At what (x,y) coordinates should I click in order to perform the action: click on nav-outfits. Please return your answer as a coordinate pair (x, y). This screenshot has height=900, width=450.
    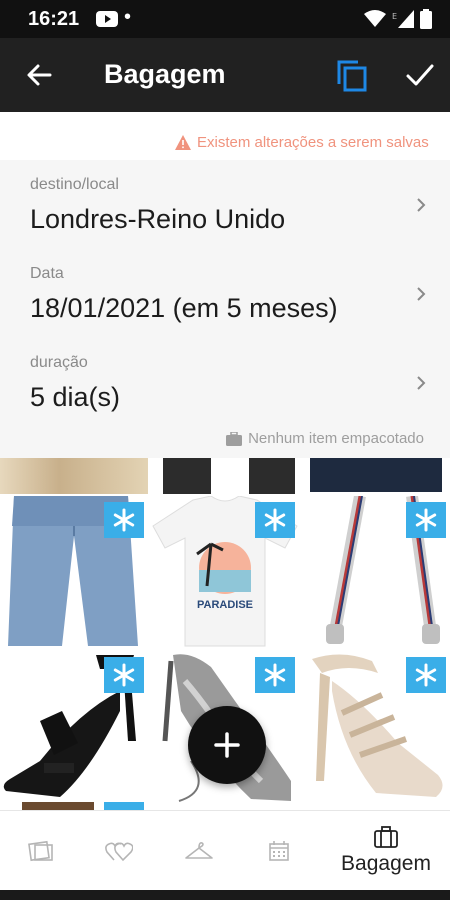
    Looking at the image, I should click on (199, 851).